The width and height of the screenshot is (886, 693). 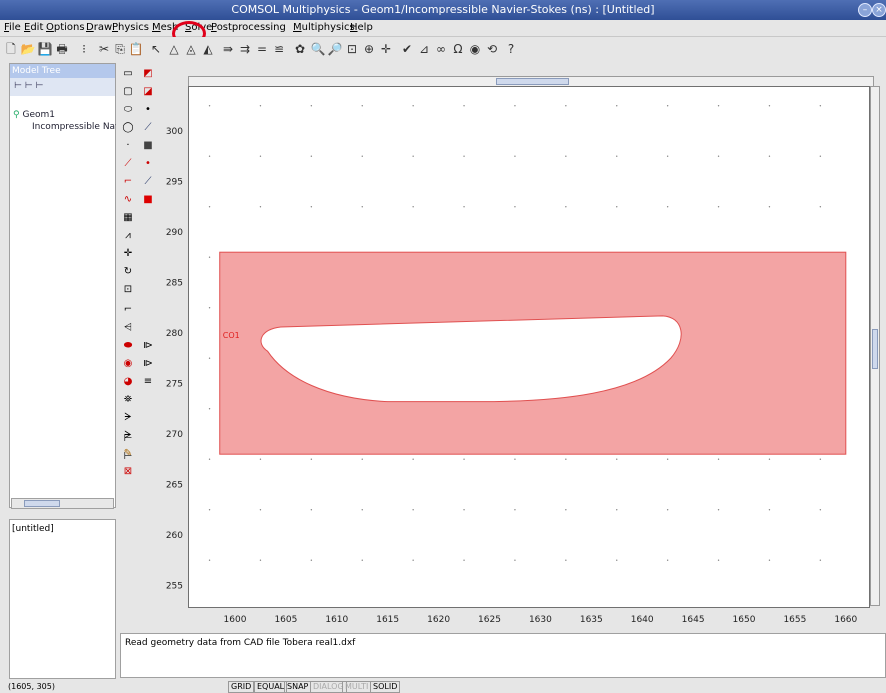 I want to click on new-icon: 🗋, so click(x=11, y=49).